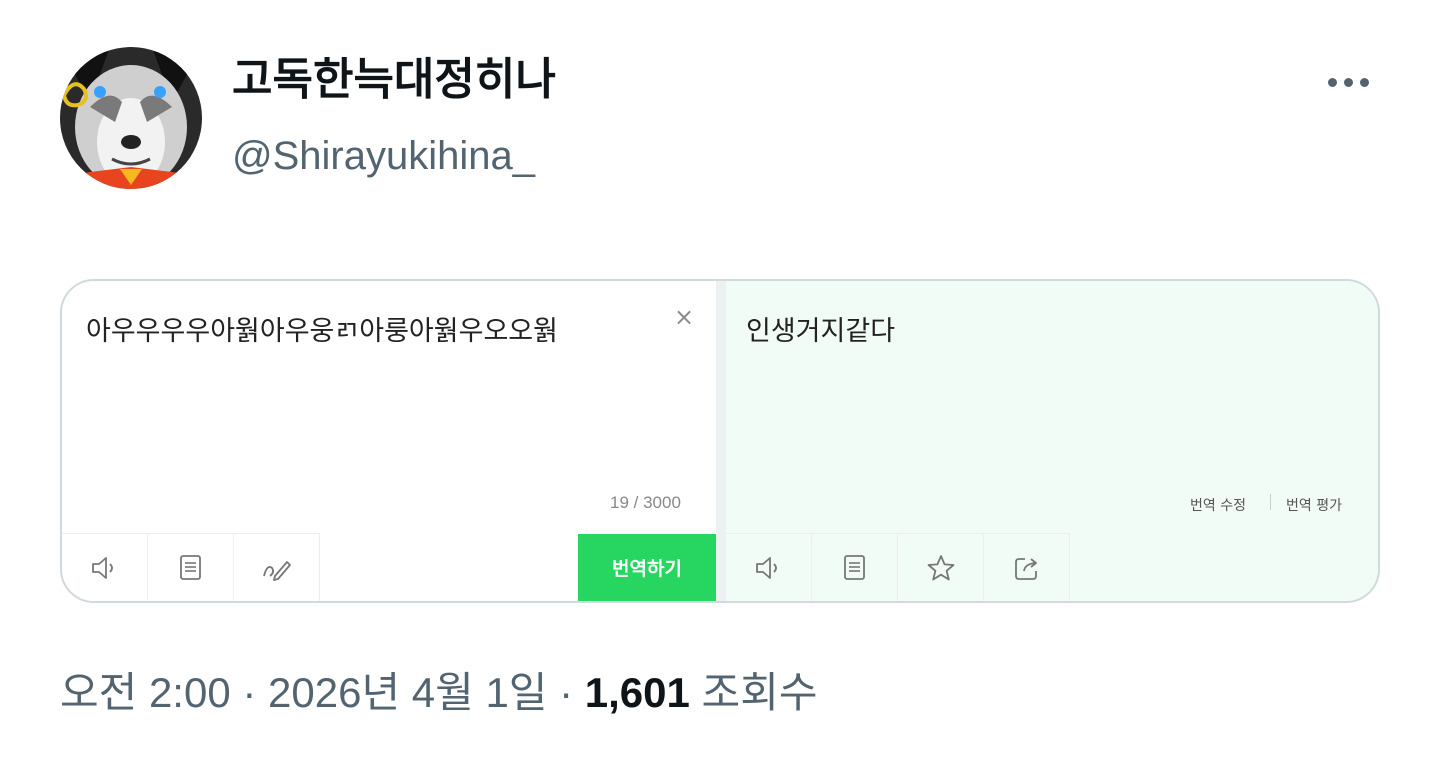 The image size is (1440, 767). I want to click on tweet-time: 오전 2:00, so click(145, 692).